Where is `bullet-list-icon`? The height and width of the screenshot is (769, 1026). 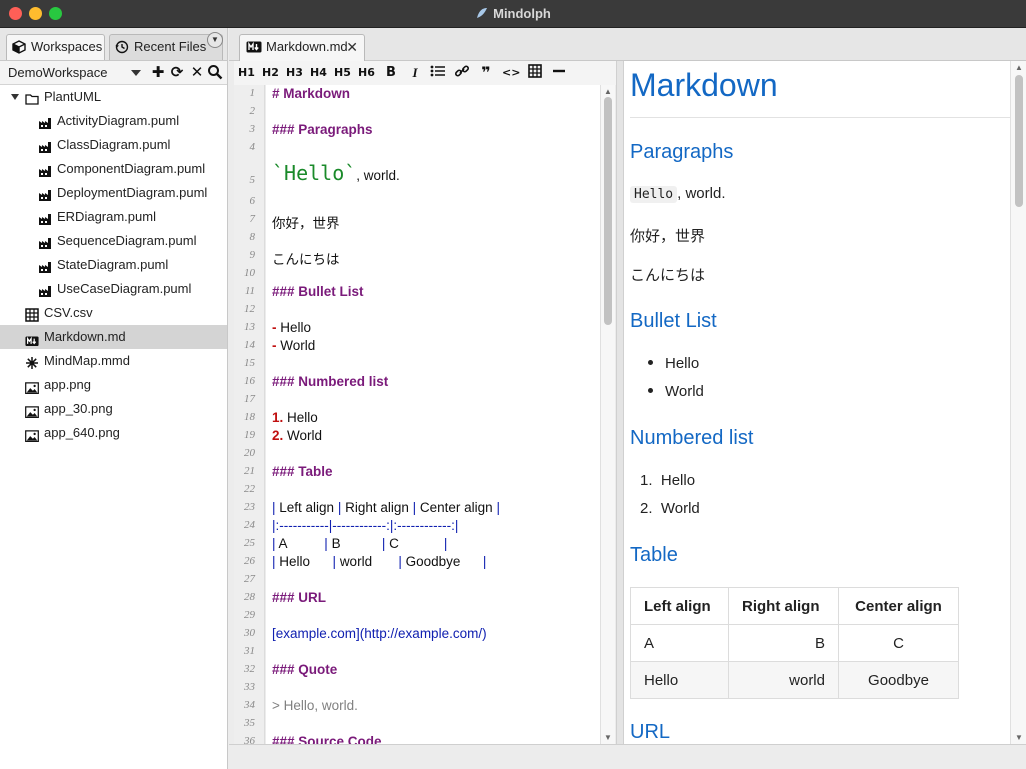
bullet-list-icon is located at coordinates (438, 73).